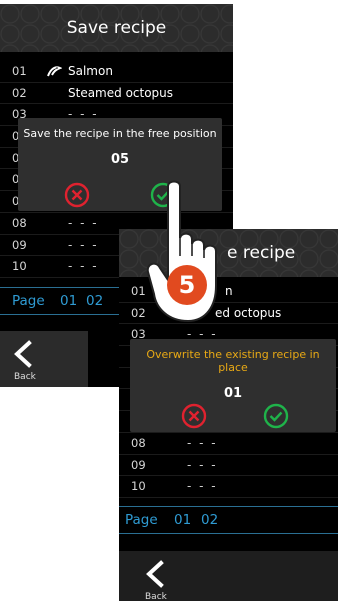 This screenshot has height=601, width=342. I want to click on dialog-position: 01, so click(233, 393).